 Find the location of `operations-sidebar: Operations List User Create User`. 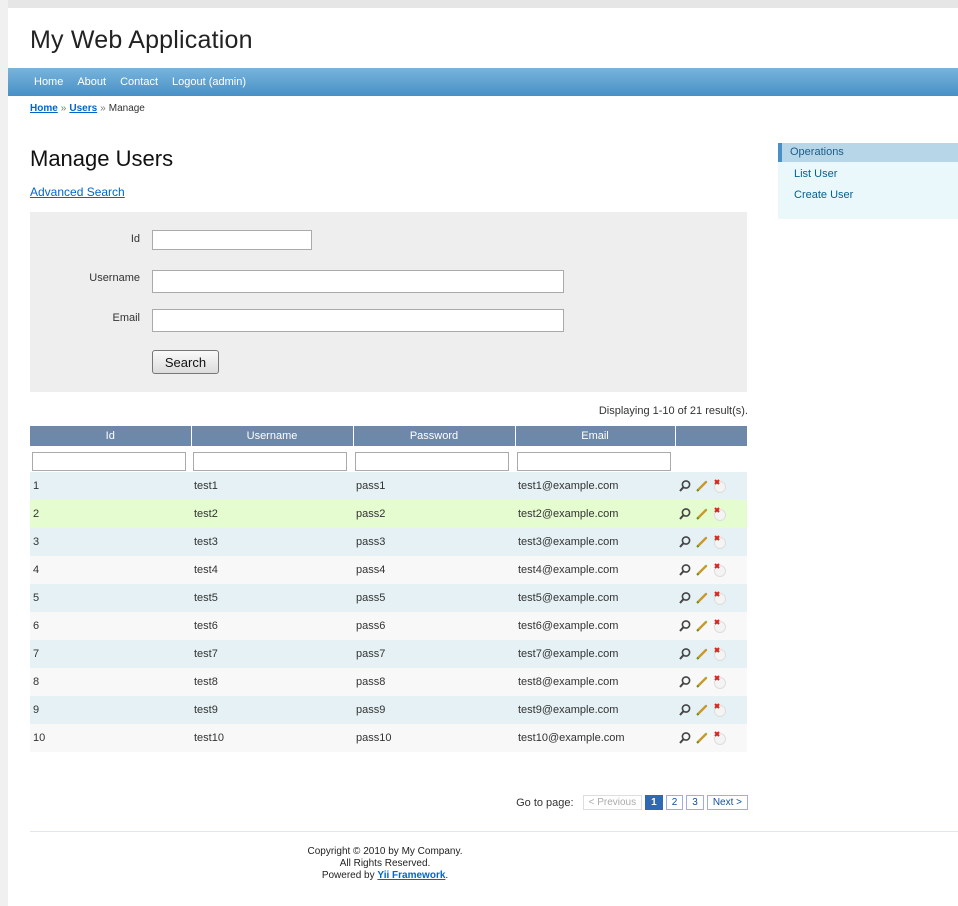

operations-sidebar: Operations List User Create User is located at coordinates (868, 181).